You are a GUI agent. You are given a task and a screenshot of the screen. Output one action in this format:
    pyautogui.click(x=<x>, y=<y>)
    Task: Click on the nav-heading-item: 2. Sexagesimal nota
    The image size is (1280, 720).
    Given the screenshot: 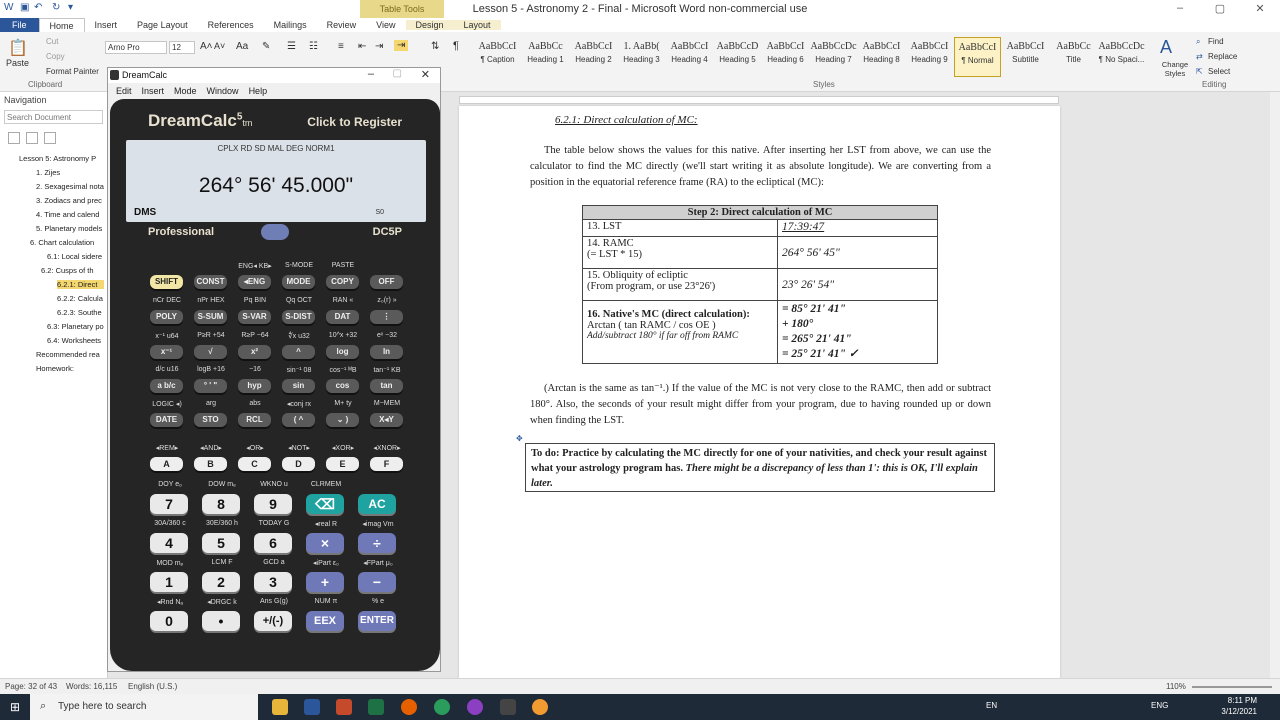 What is the action you would take?
    pyautogui.click(x=70, y=186)
    